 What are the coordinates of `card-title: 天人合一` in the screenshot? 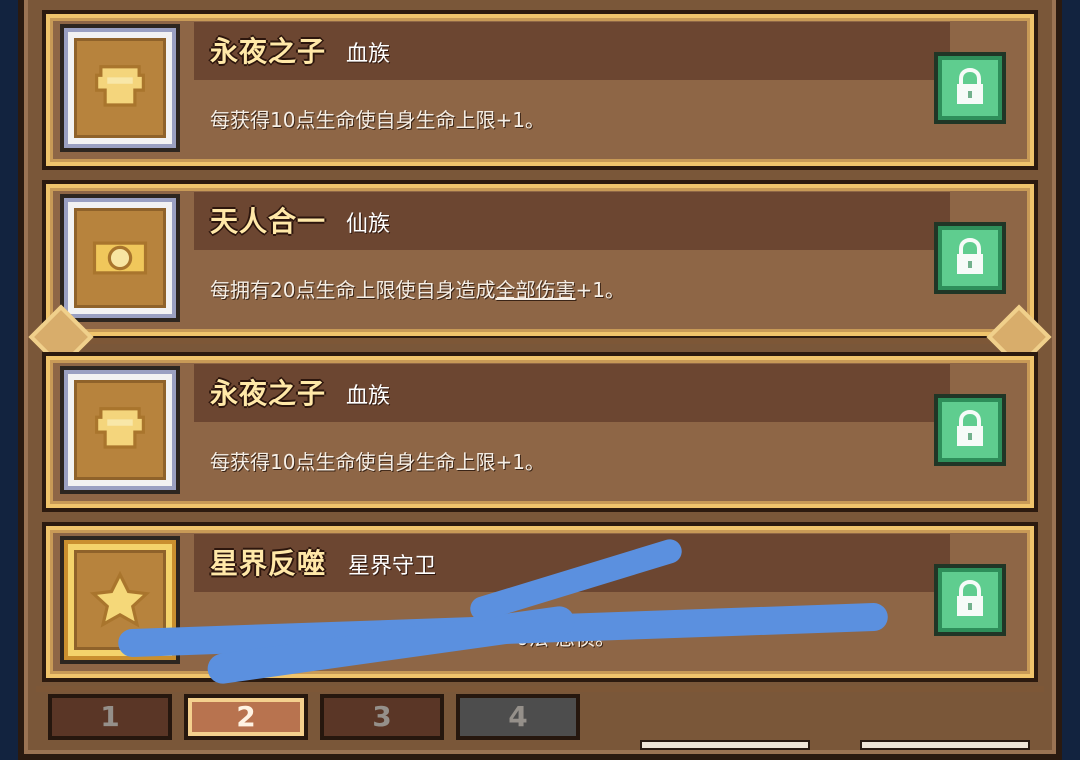 It's located at (268, 221).